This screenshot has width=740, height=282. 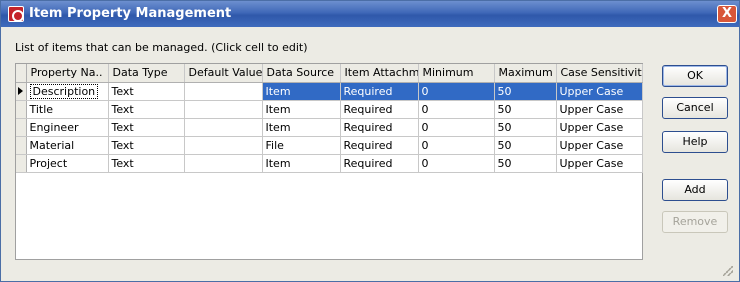 What do you see at coordinates (67, 109) in the screenshot?
I see `table-cell: Title` at bounding box center [67, 109].